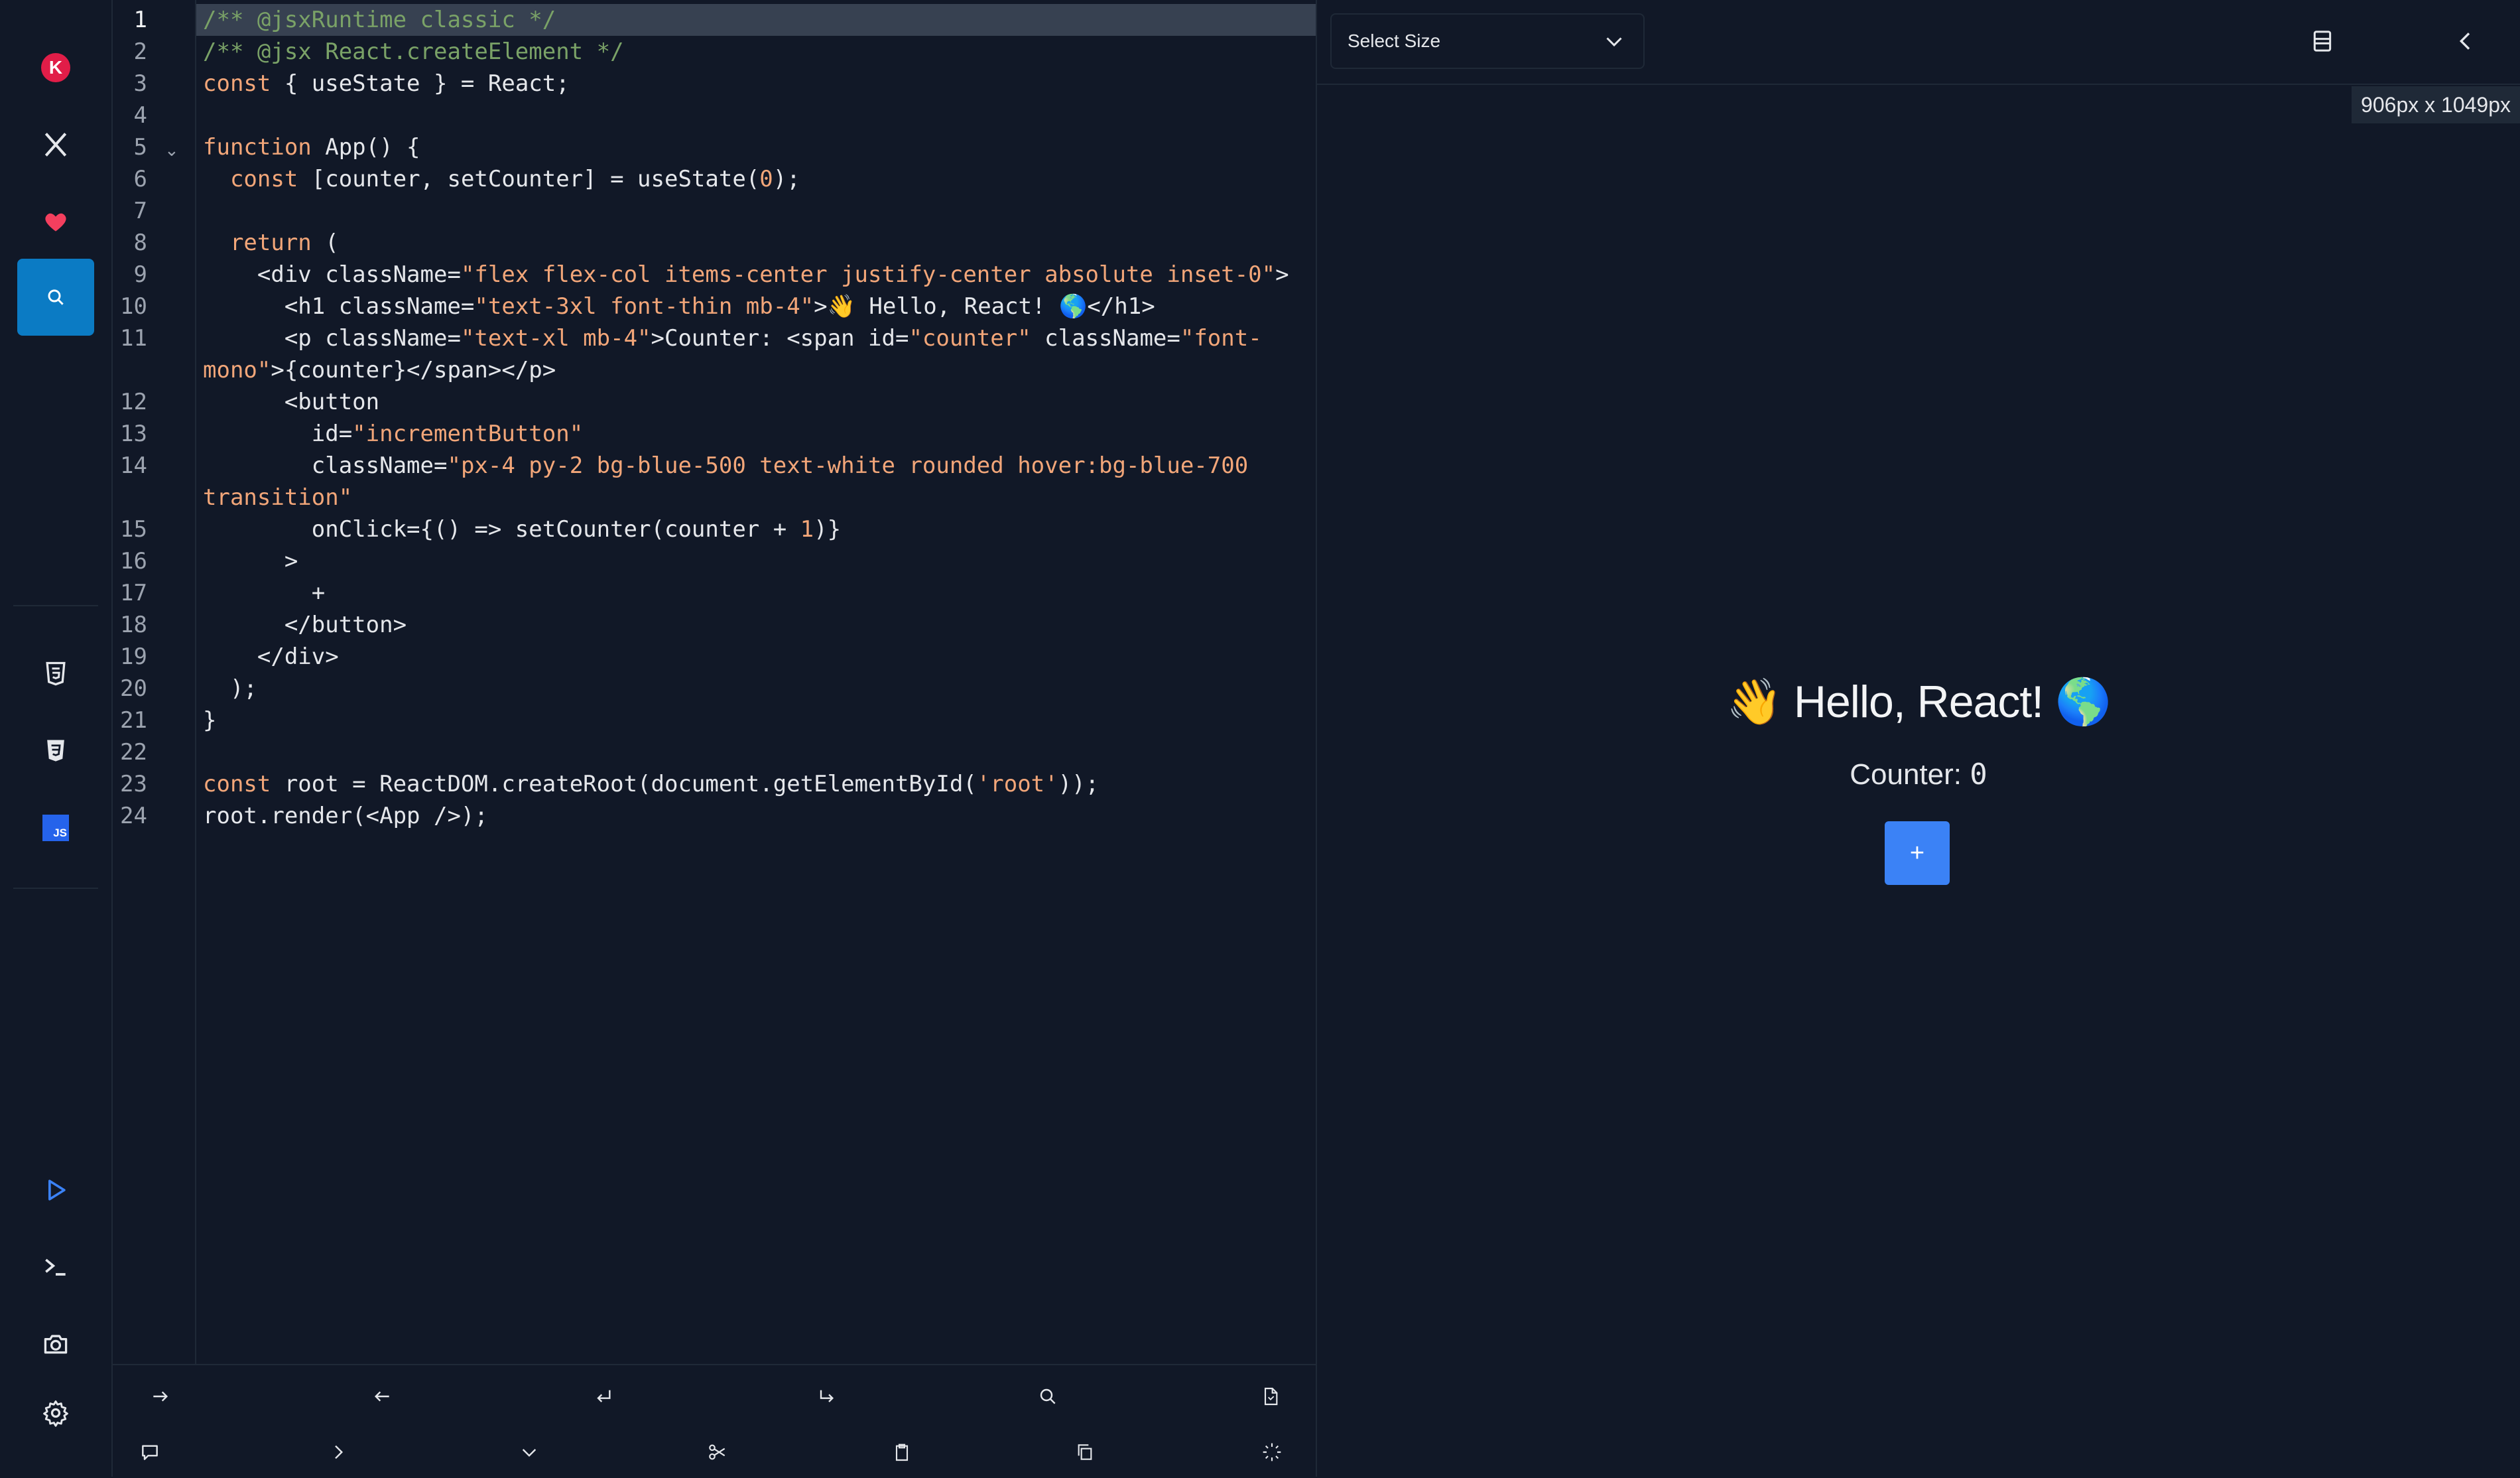  What do you see at coordinates (257, 147) in the screenshot?
I see `code-token: function` at bounding box center [257, 147].